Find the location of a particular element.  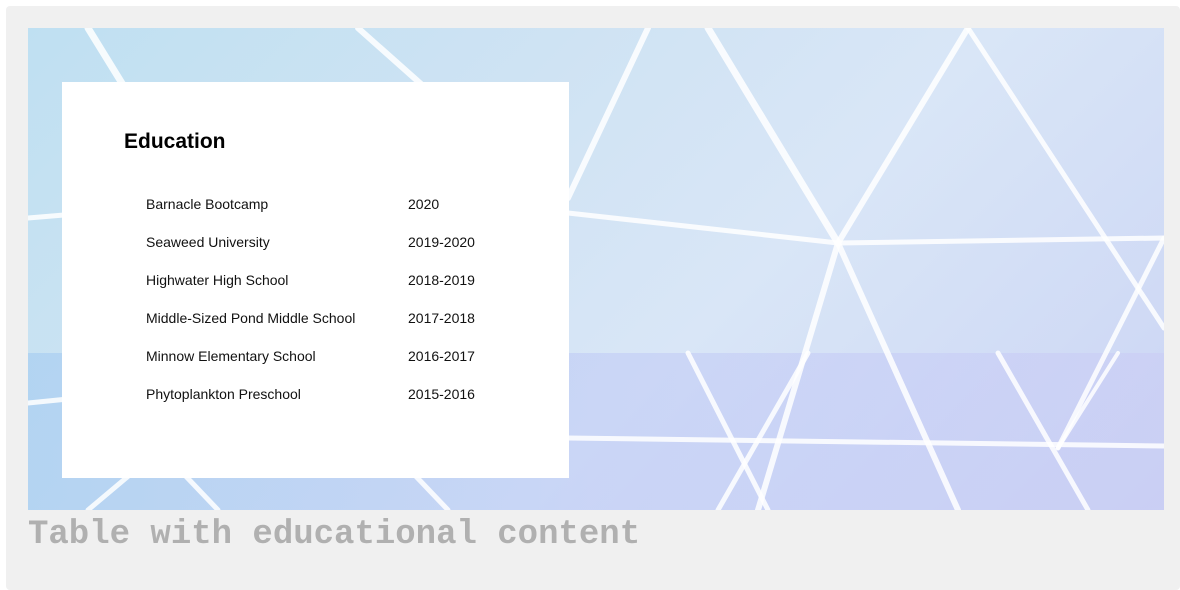

table-row: Minnow Elementary School 2016-2017 is located at coordinates (322, 356).